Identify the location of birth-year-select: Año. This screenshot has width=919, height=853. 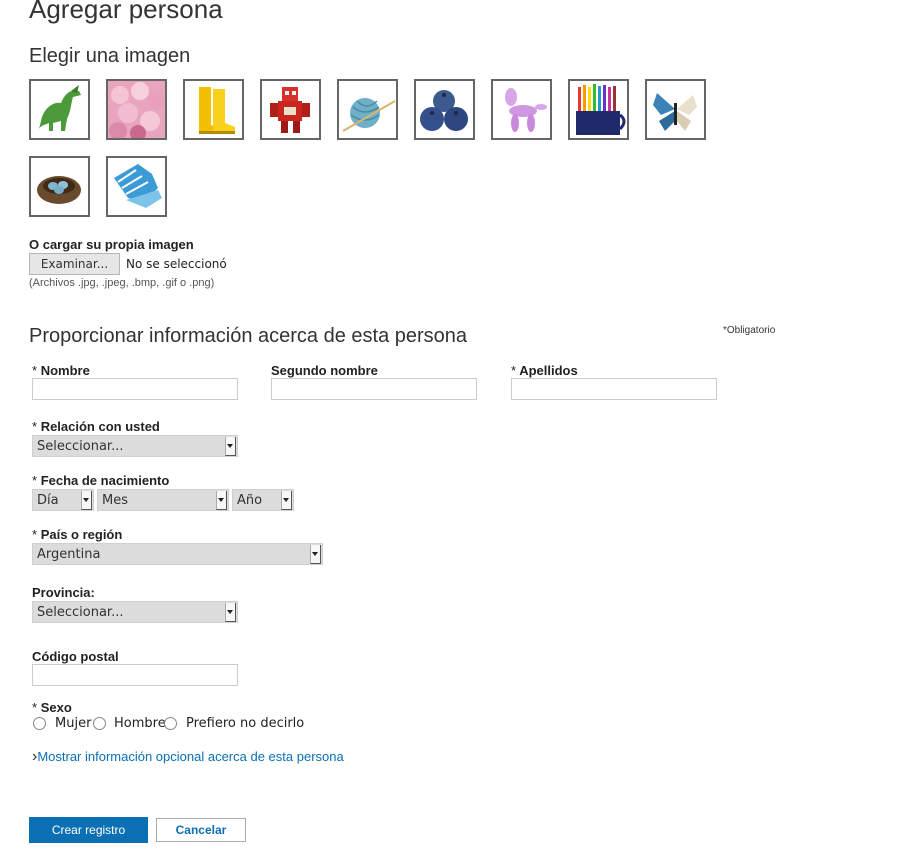
(263, 500).